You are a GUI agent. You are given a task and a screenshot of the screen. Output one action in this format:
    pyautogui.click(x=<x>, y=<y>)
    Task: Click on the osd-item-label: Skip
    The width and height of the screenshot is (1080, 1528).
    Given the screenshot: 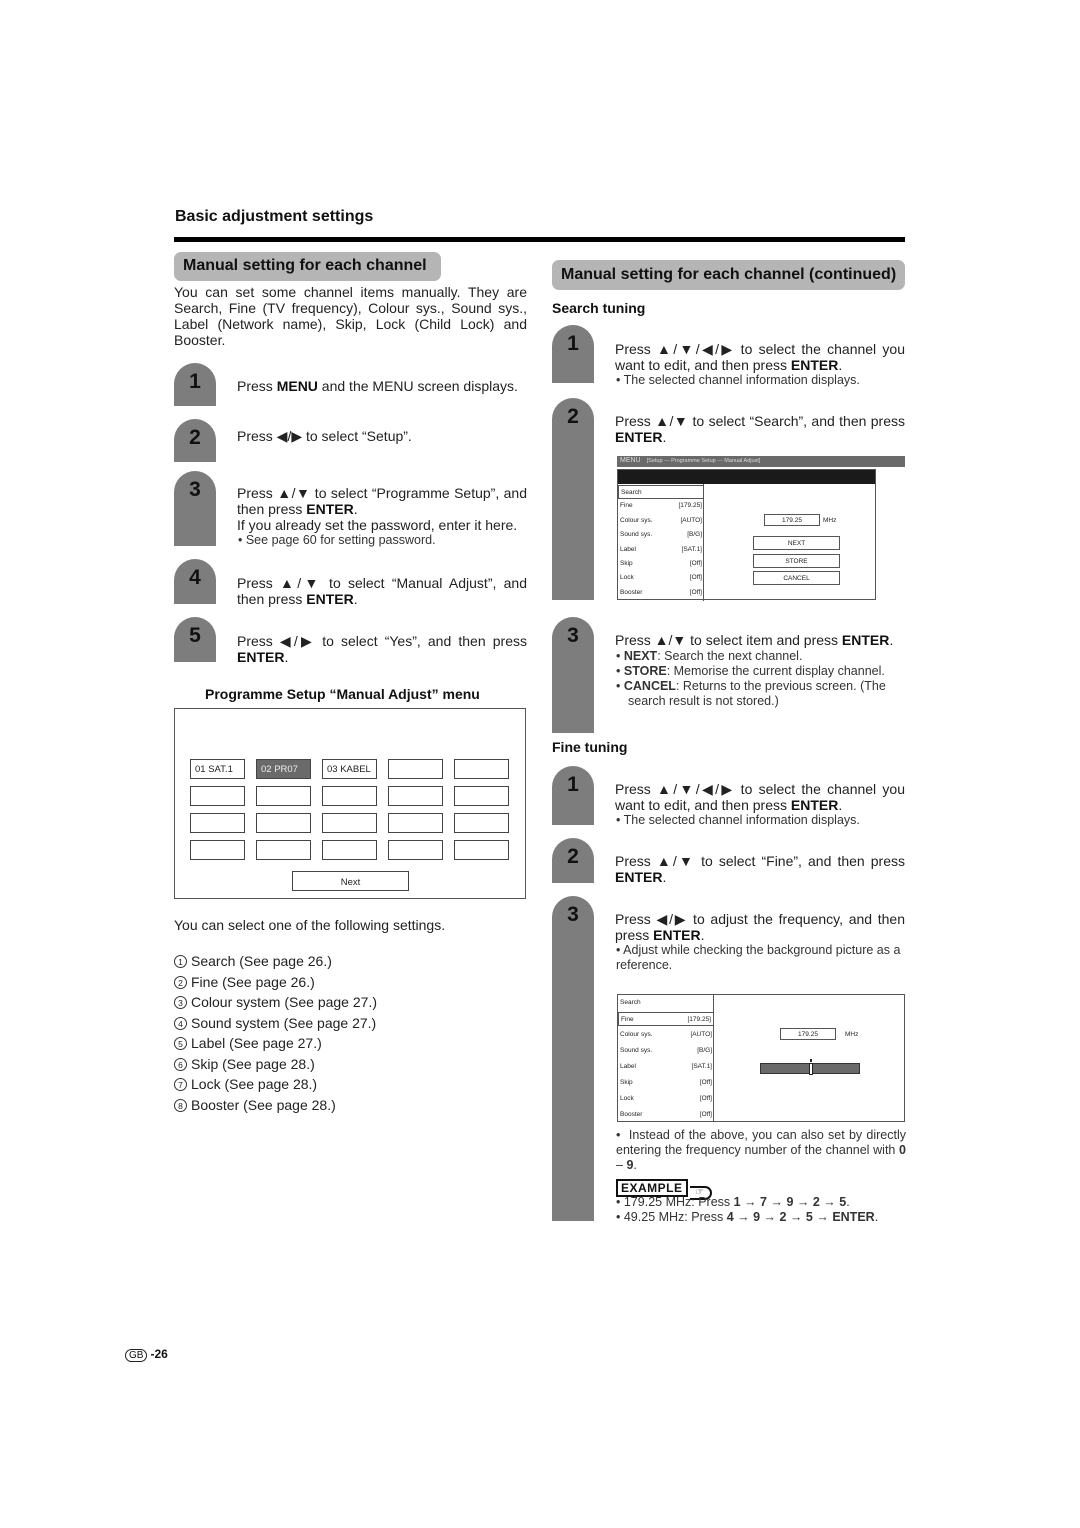 What is the action you would take?
    pyautogui.click(x=626, y=1082)
    